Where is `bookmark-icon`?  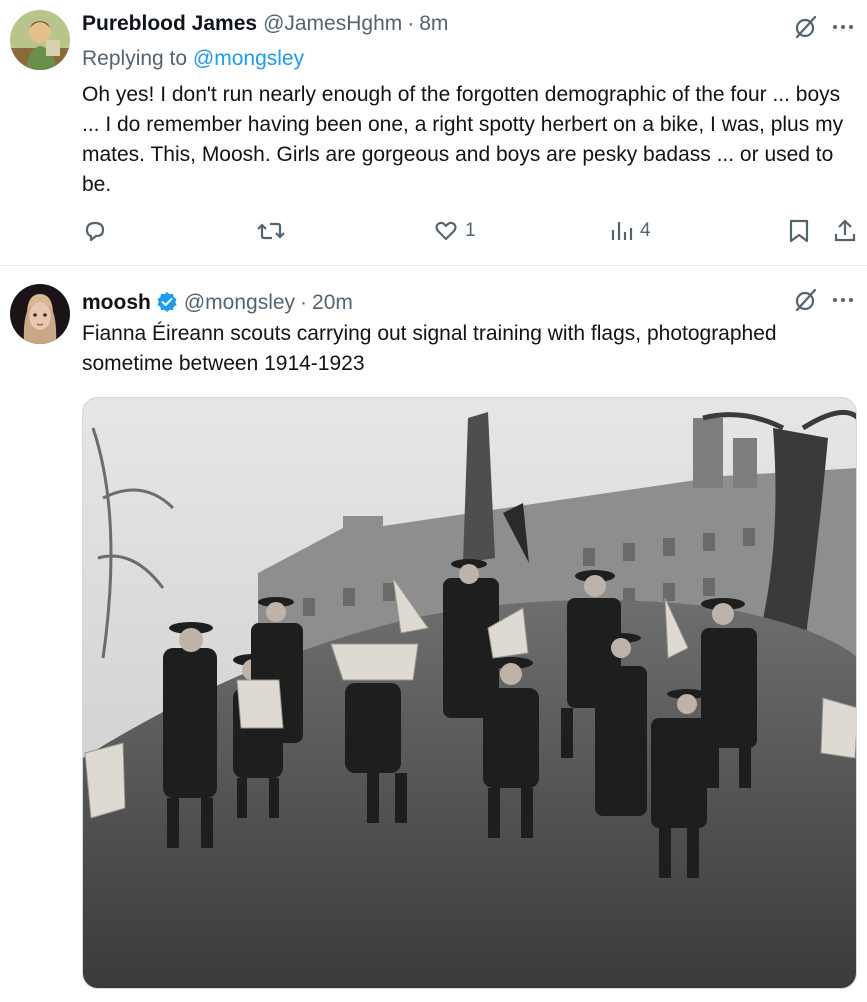
bookmark-icon is located at coordinates (799, 231).